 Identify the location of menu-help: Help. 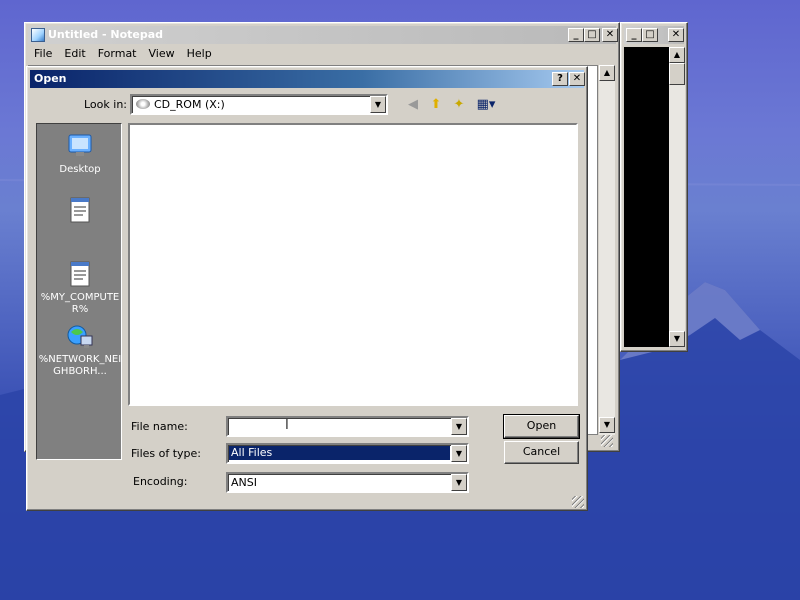
(199, 53).